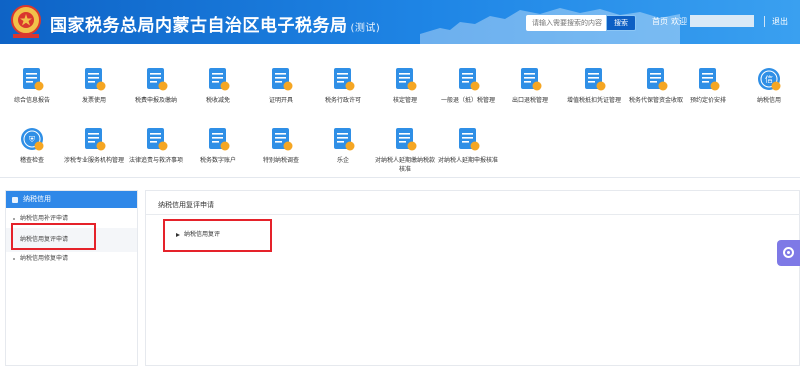 This screenshot has width=800, height=366. What do you see at coordinates (44, 258) in the screenshot?
I see `sidebar-item-label: 纳税信用修复申请` at bounding box center [44, 258].